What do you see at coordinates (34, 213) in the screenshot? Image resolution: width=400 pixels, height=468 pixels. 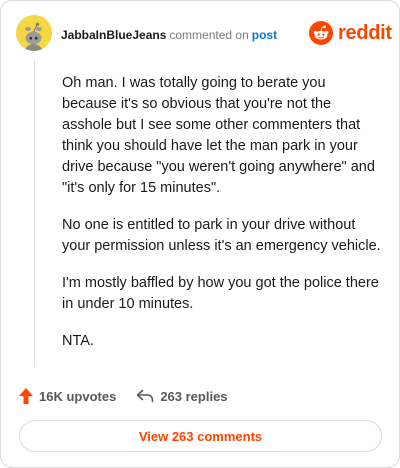 I see `thread-line` at bounding box center [34, 213].